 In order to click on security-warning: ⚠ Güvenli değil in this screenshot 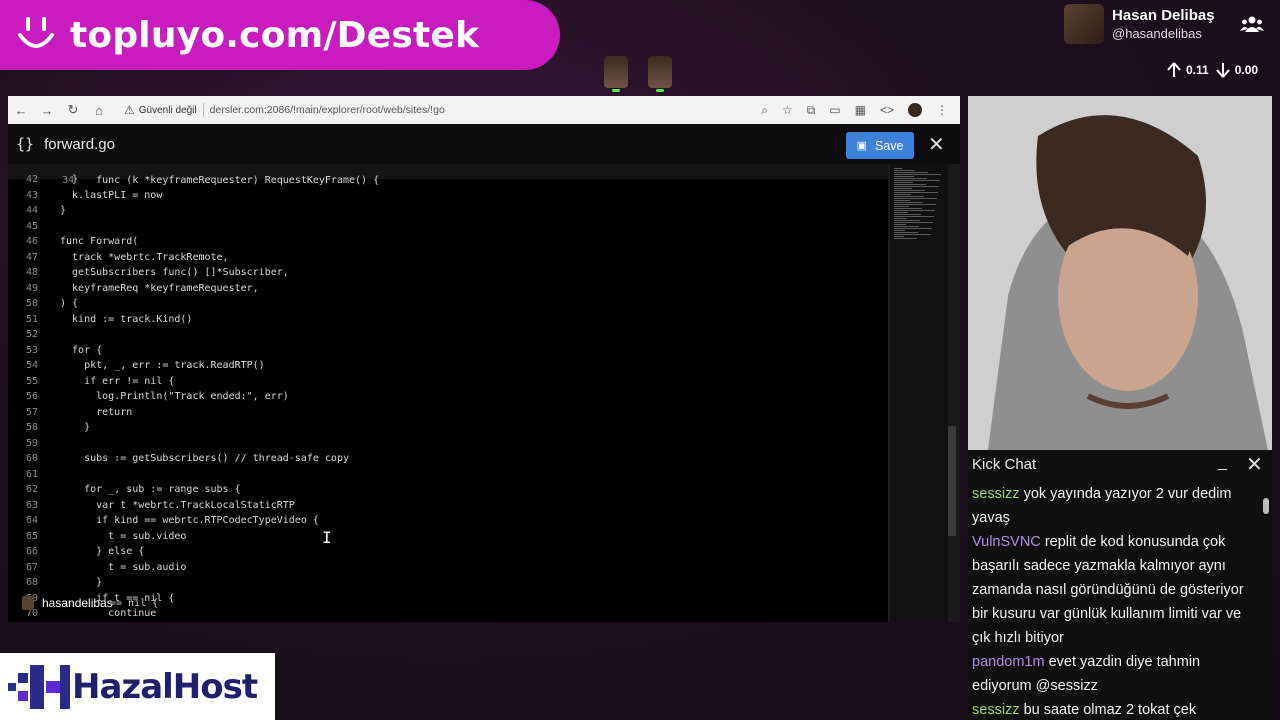, I will do `click(160, 110)`.